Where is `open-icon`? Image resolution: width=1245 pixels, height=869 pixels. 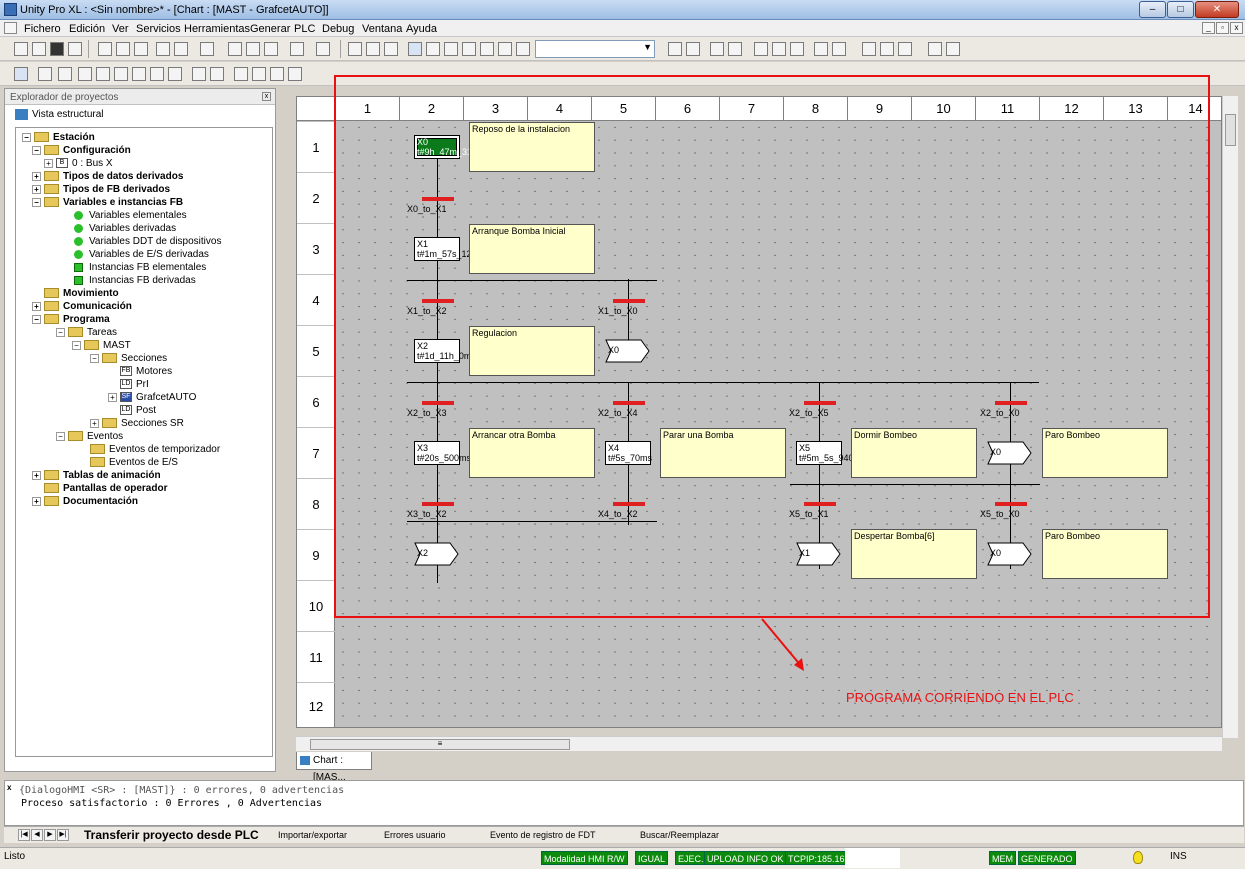 open-icon is located at coordinates (39, 49).